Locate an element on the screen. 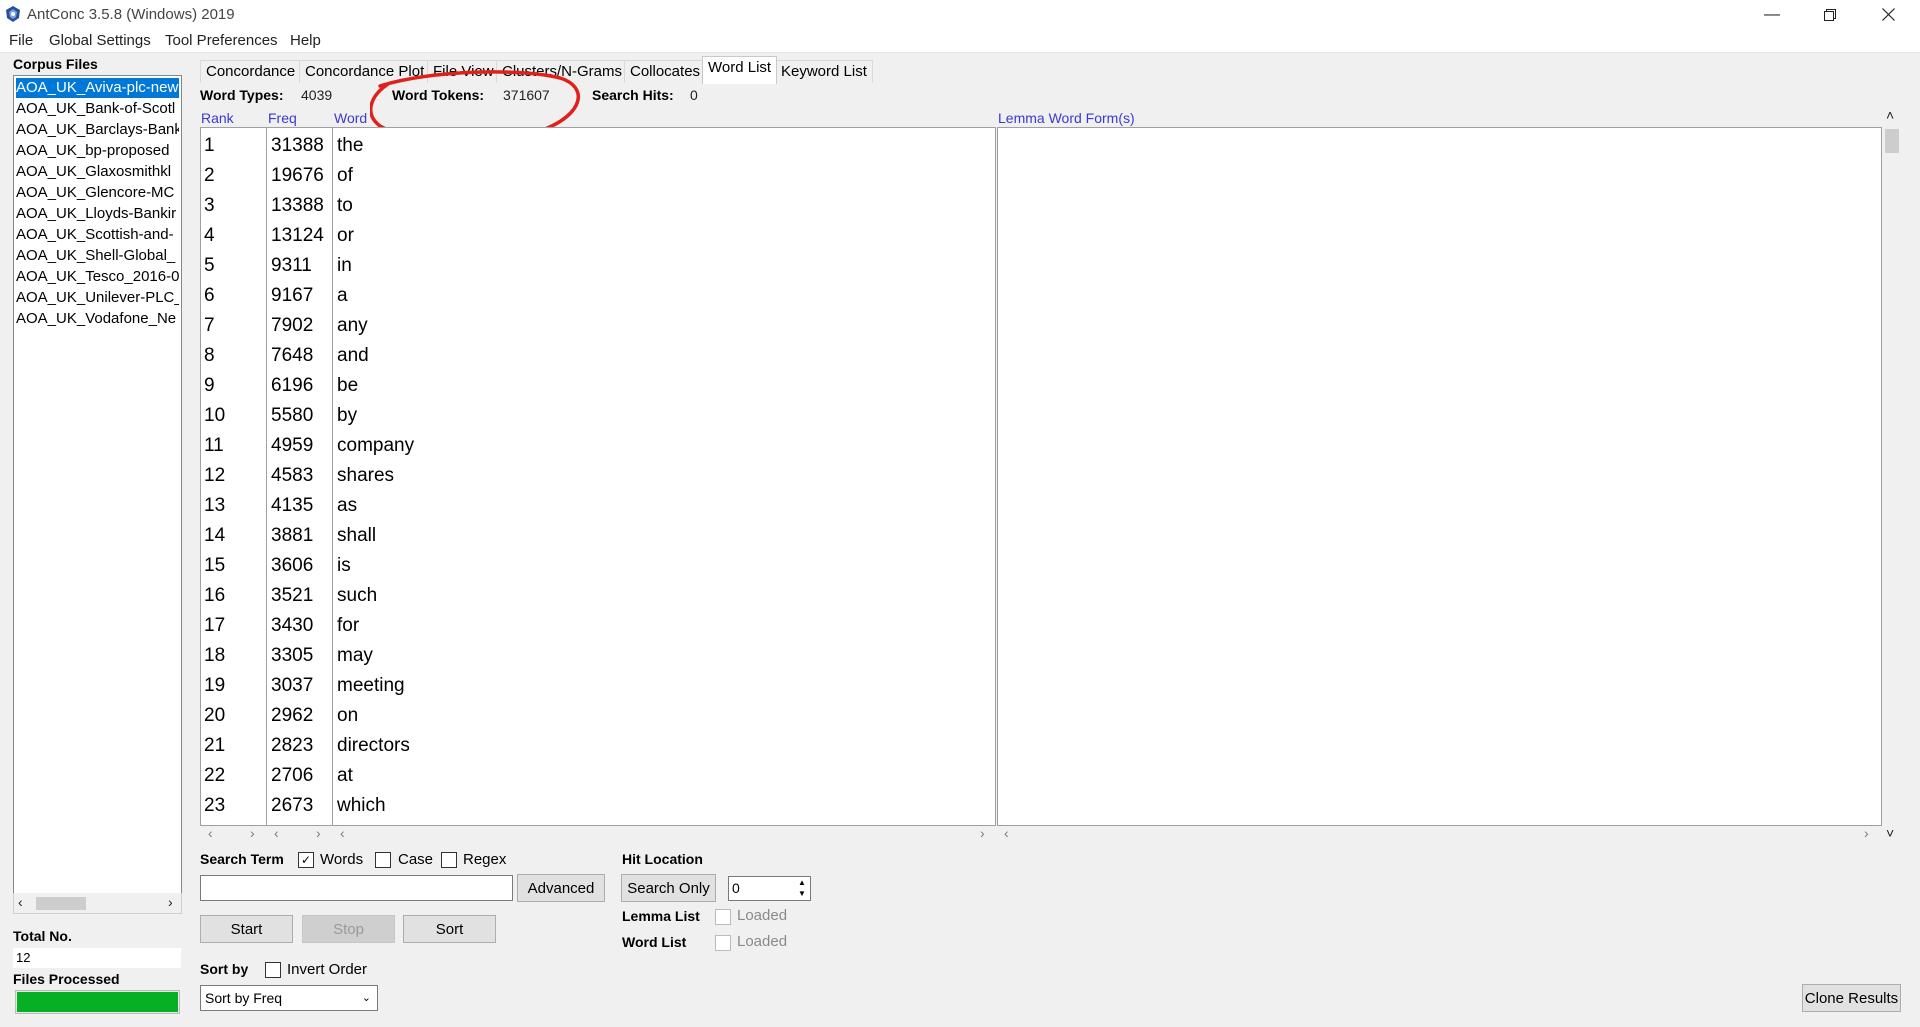 The width and height of the screenshot is (1920, 1027). rank-scroll-right-icon: › is located at coordinates (252, 833).